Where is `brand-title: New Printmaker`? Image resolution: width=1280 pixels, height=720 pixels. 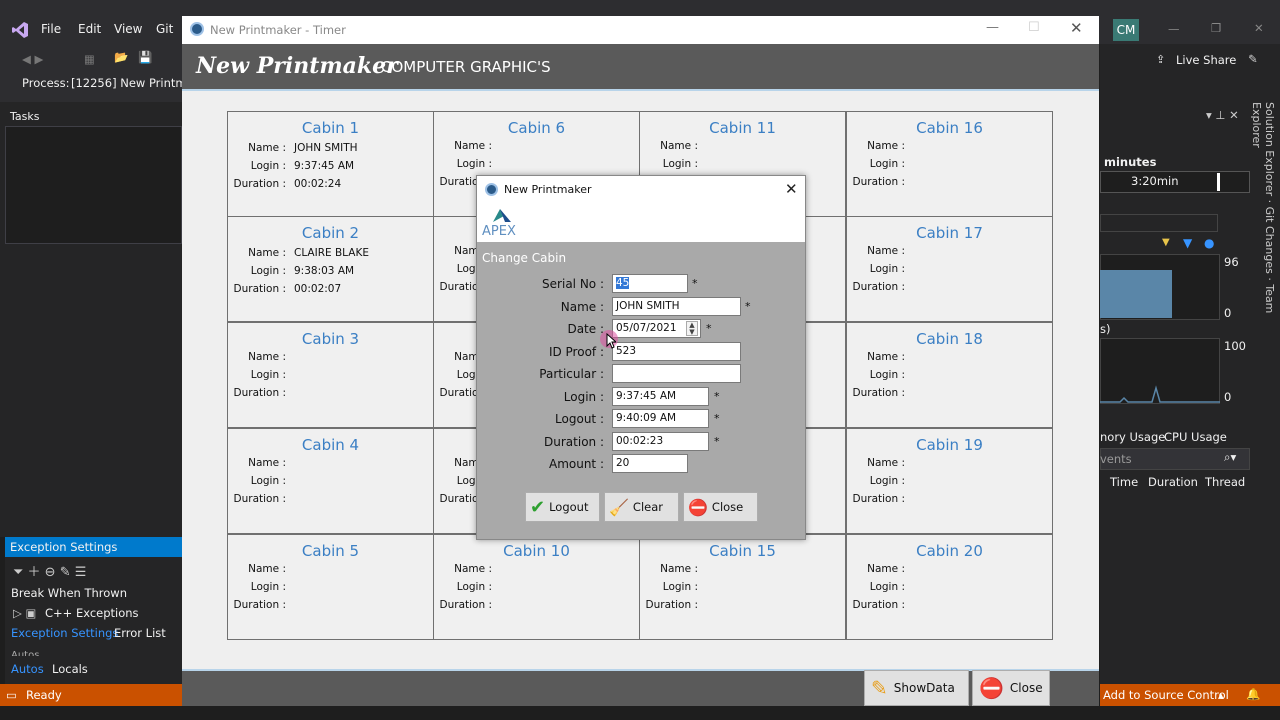
brand-title: New Printmaker is located at coordinates (297, 66).